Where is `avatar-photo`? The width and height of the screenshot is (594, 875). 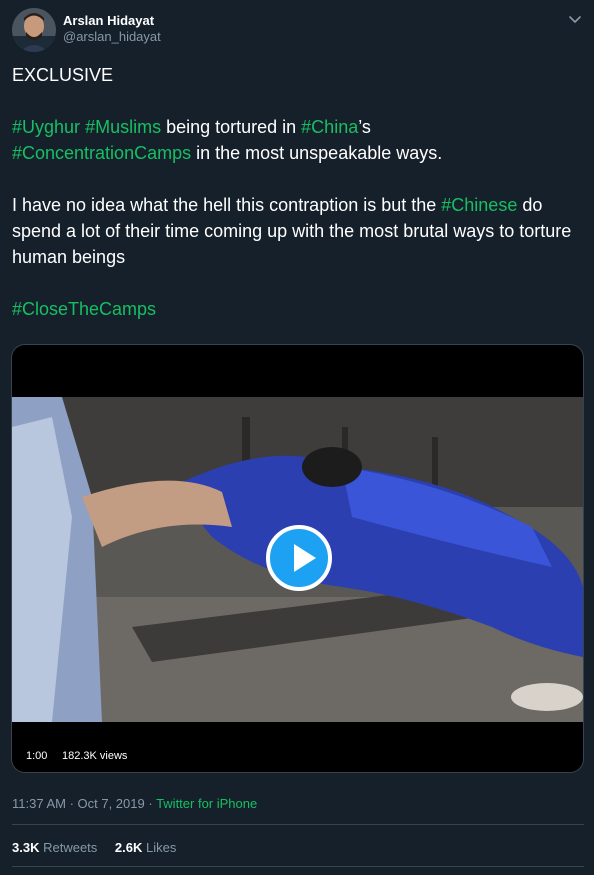
avatar-photo is located at coordinates (34, 30).